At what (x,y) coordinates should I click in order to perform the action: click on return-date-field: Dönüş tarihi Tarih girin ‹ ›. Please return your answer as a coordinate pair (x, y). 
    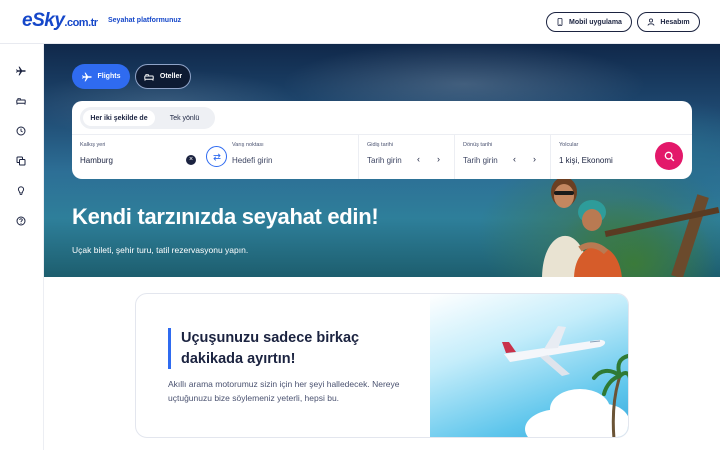
    Looking at the image, I should click on (502, 157).